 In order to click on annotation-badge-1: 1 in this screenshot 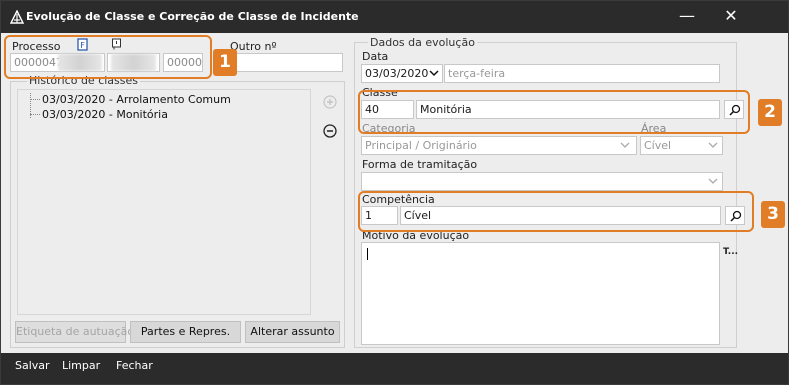, I will do `click(225, 62)`.